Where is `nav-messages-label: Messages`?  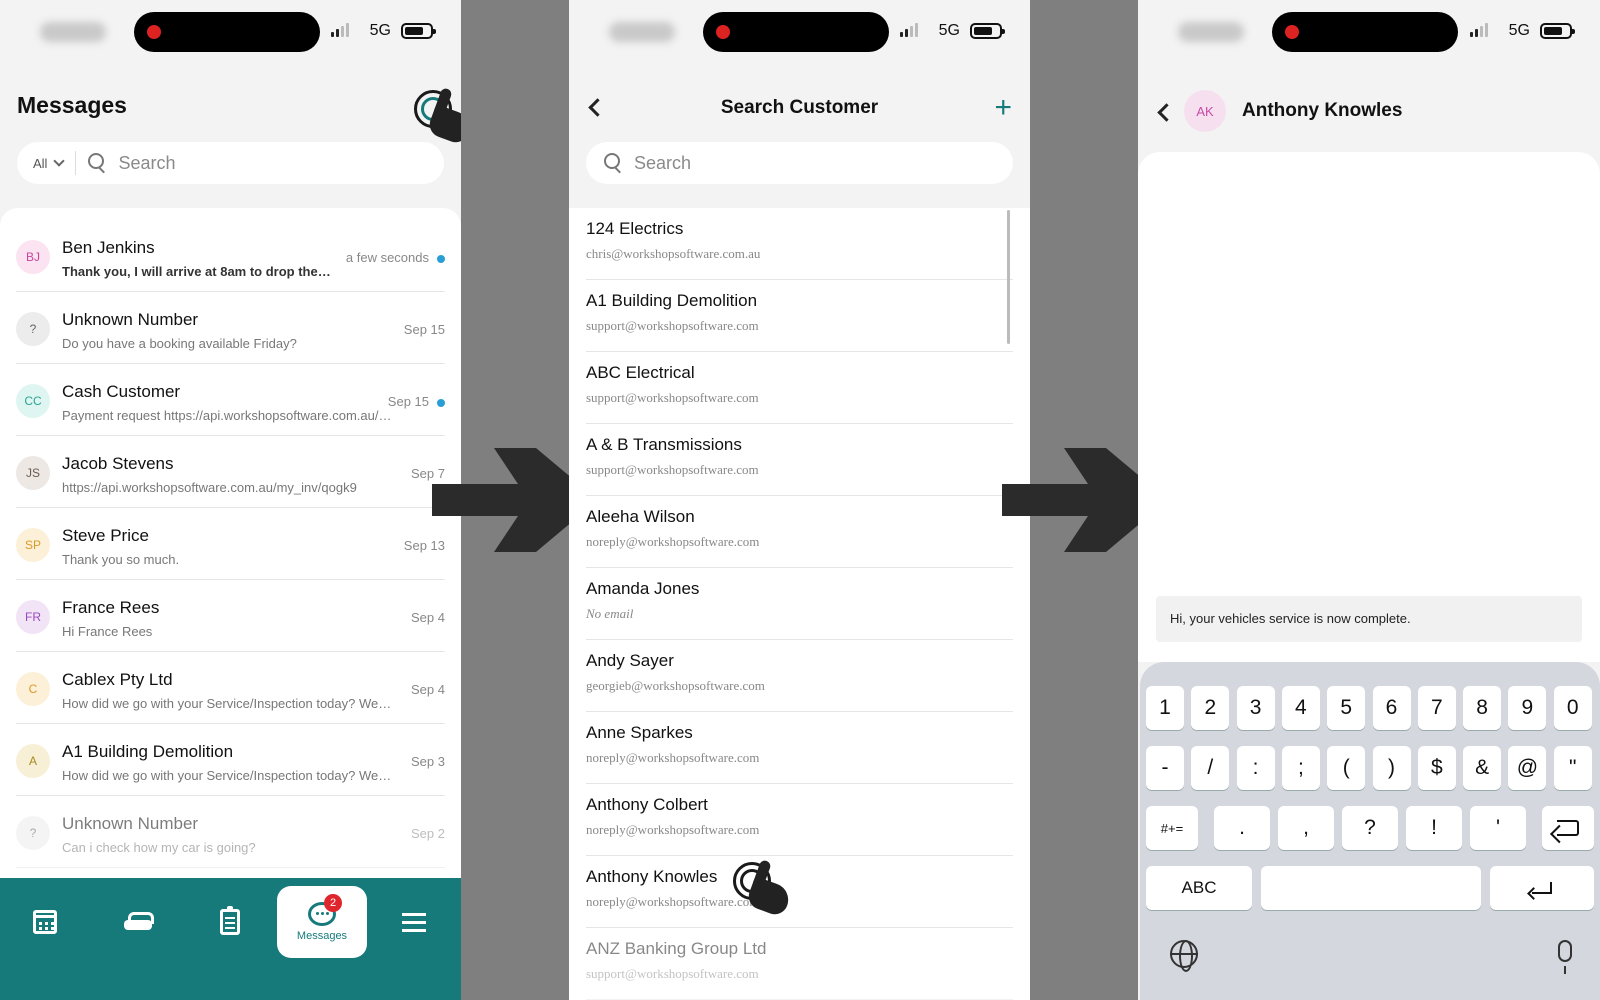
nav-messages-label: Messages is located at coordinates (322, 936).